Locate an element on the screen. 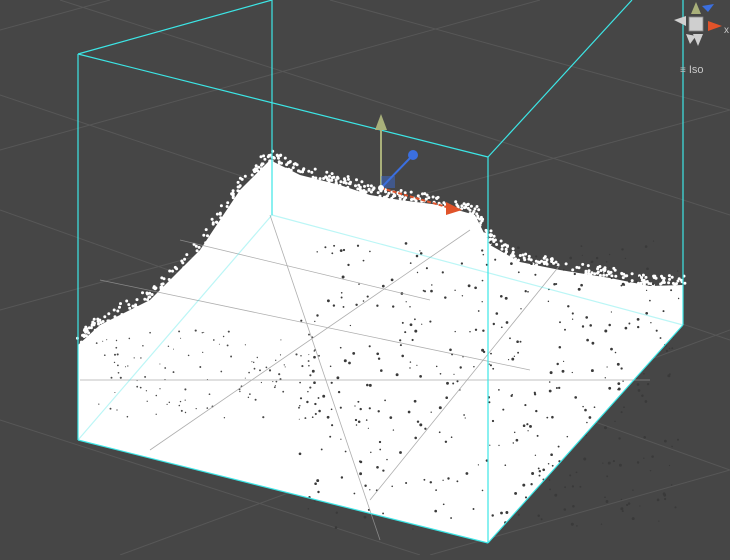  z-axis-arrow-icon is located at coordinates (413, 155).